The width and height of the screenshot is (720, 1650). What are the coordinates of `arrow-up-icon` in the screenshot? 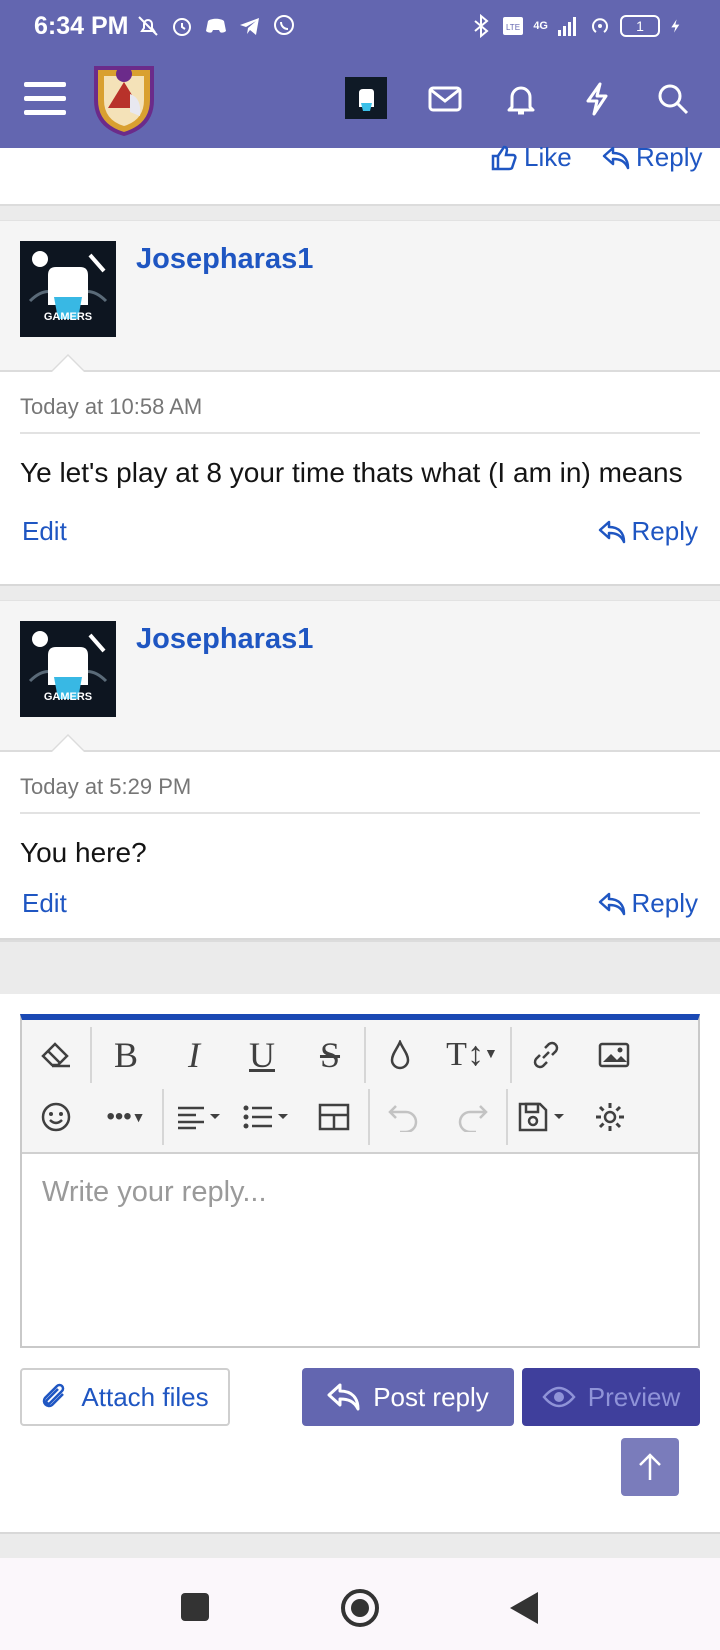 It's located at (650, 1466).